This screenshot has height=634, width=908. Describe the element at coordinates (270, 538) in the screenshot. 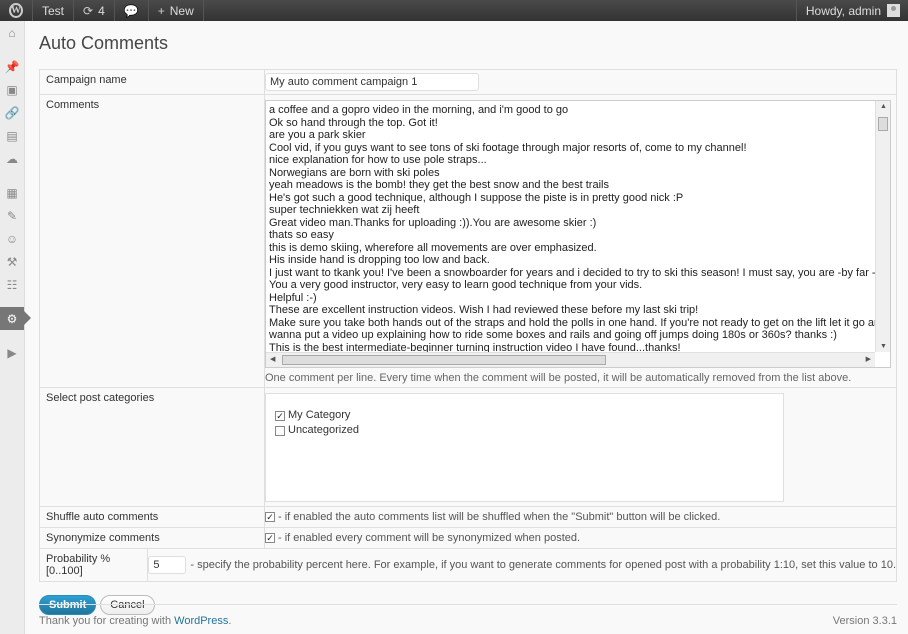

I see `synonymize-checkbox: ✓` at that location.